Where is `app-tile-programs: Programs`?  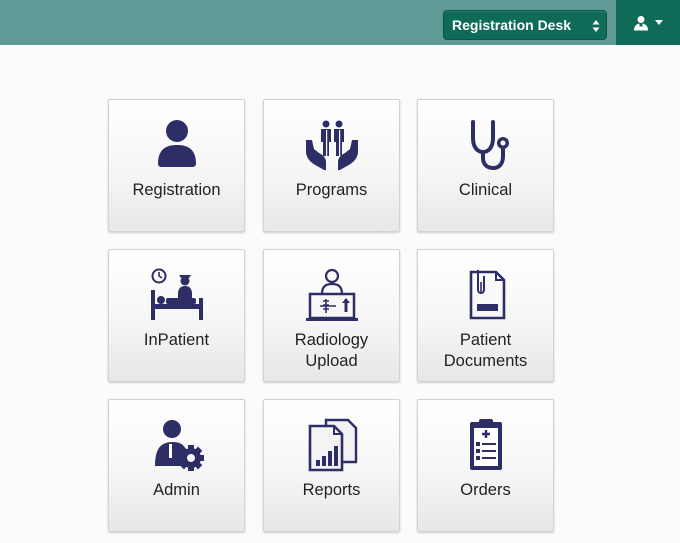
app-tile-programs: Programs is located at coordinates (331, 165).